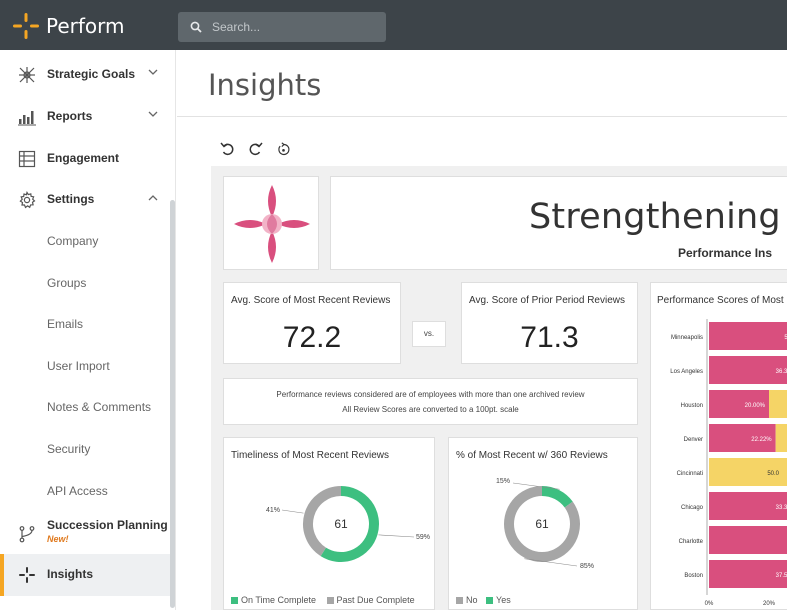 The height and width of the screenshot is (610, 787). What do you see at coordinates (375, 600) in the screenshot?
I see `legend-label: Past Due Complete` at bounding box center [375, 600].